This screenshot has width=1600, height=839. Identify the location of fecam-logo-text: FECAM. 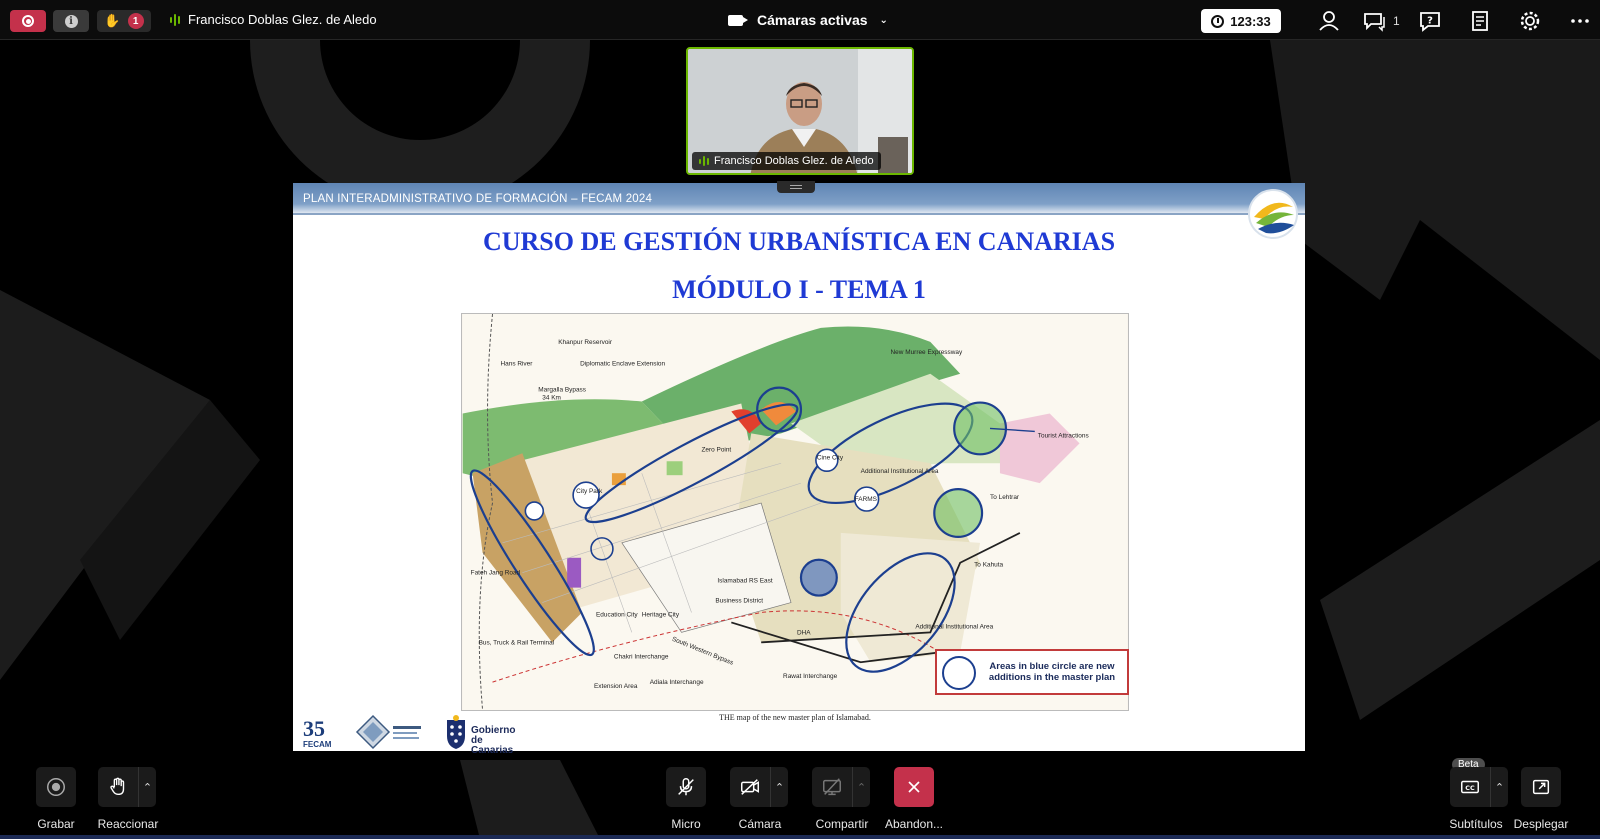
(317, 744).